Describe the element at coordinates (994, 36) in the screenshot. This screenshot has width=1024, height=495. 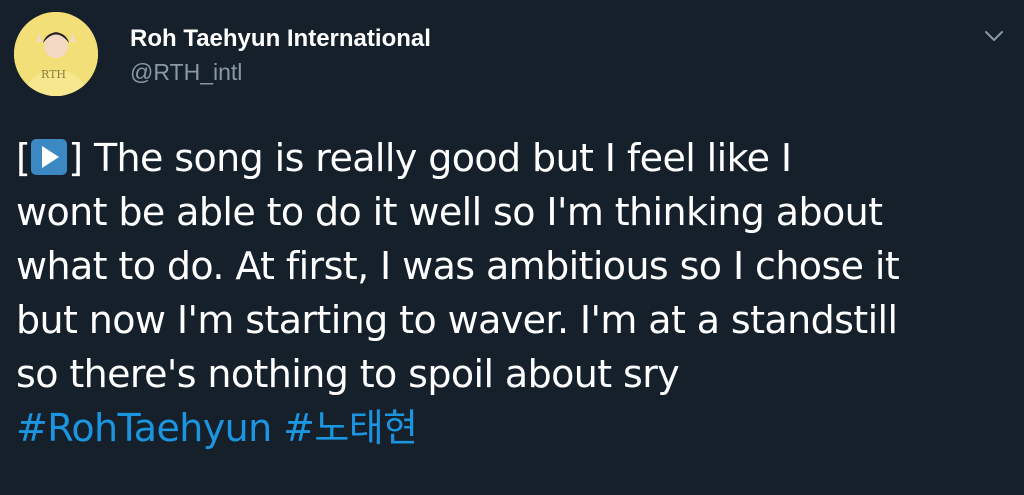
I see `chevron-down-icon` at that location.